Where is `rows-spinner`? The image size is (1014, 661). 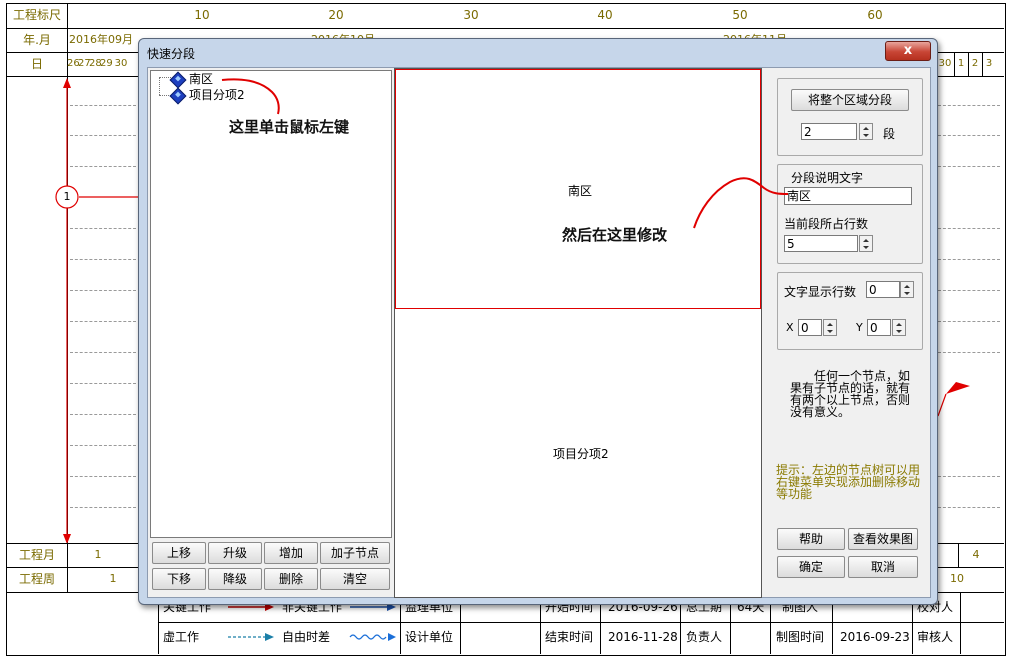 rows-spinner is located at coordinates (866, 243).